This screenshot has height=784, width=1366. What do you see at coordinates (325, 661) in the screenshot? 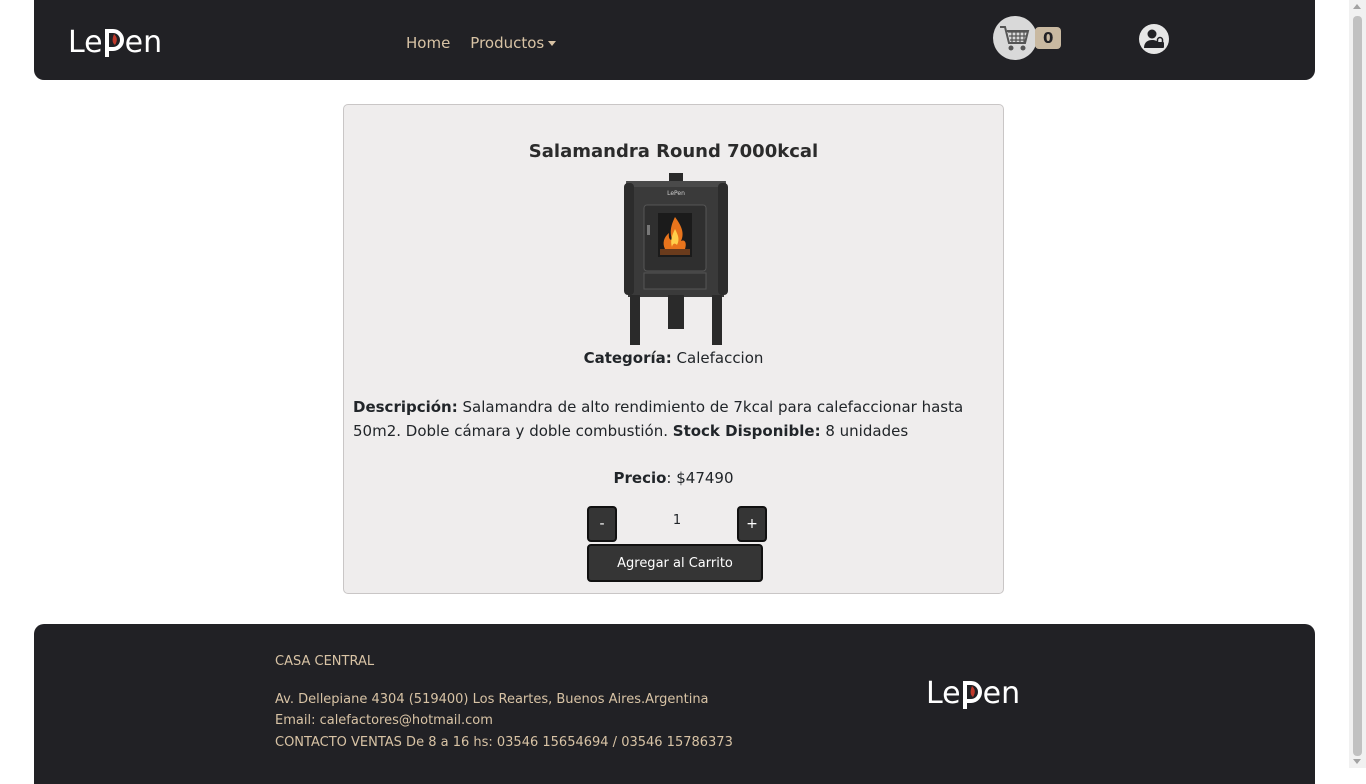
I see `footer-heading: CASA CENTRAL` at bounding box center [325, 661].